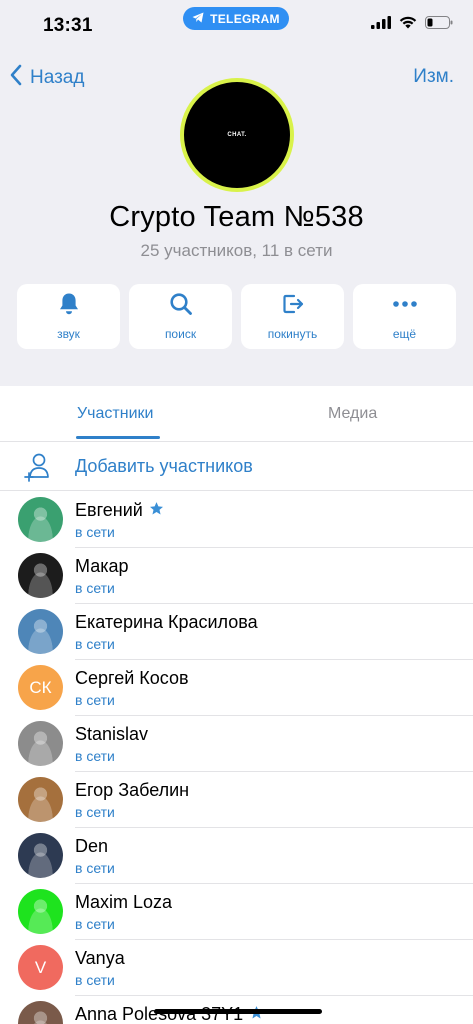 Image resolution: width=473 pixels, height=1024 pixels. I want to click on chat-subtitle: 25 участников, 11 в сети, so click(236, 250).